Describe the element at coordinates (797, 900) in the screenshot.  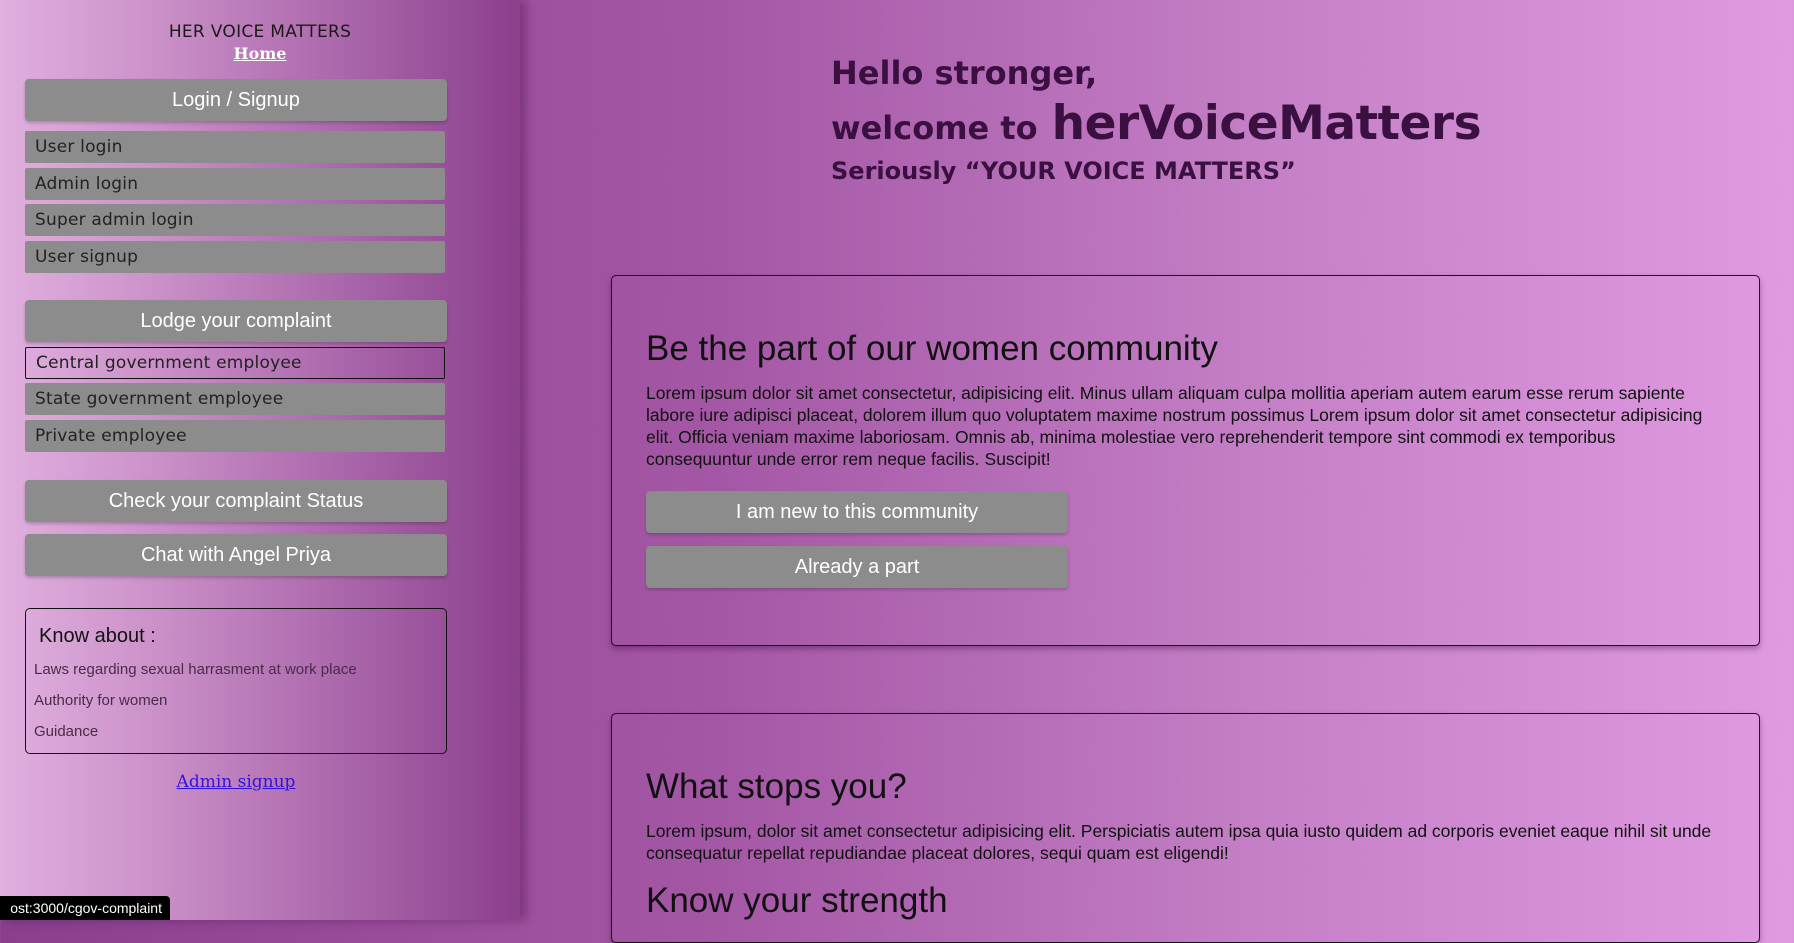
I see `know-your-strength-title: Know your strength` at that location.